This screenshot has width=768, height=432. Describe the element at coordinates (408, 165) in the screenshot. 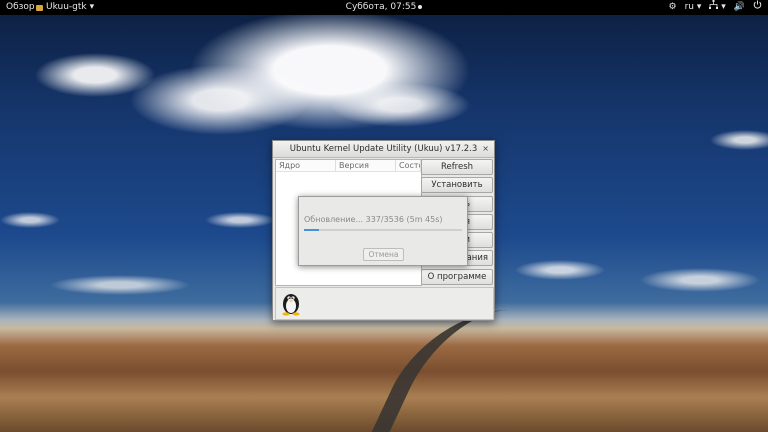

I see `column-header-status: Состо` at that location.